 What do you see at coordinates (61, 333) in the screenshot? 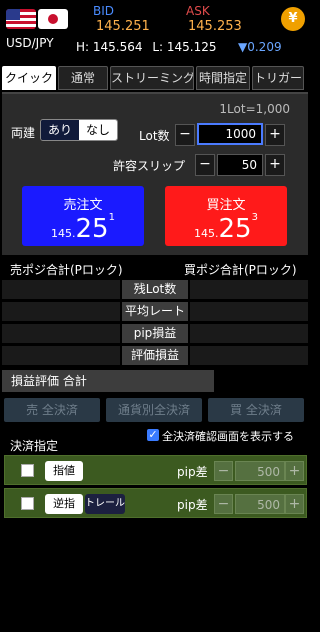
I see `sell-pip-value` at bounding box center [61, 333].